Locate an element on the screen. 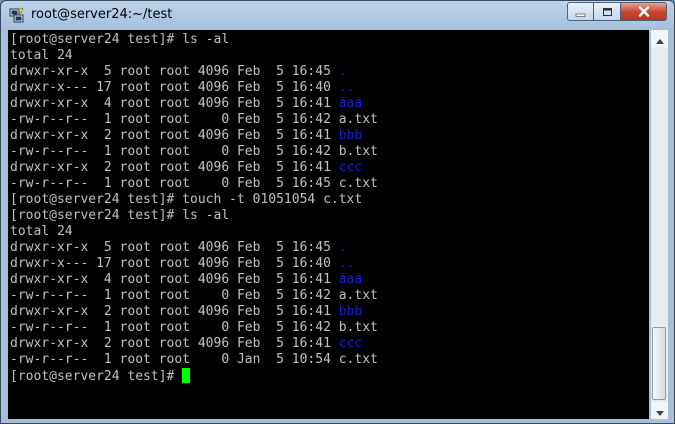  minimize-button is located at coordinates (580, 11).